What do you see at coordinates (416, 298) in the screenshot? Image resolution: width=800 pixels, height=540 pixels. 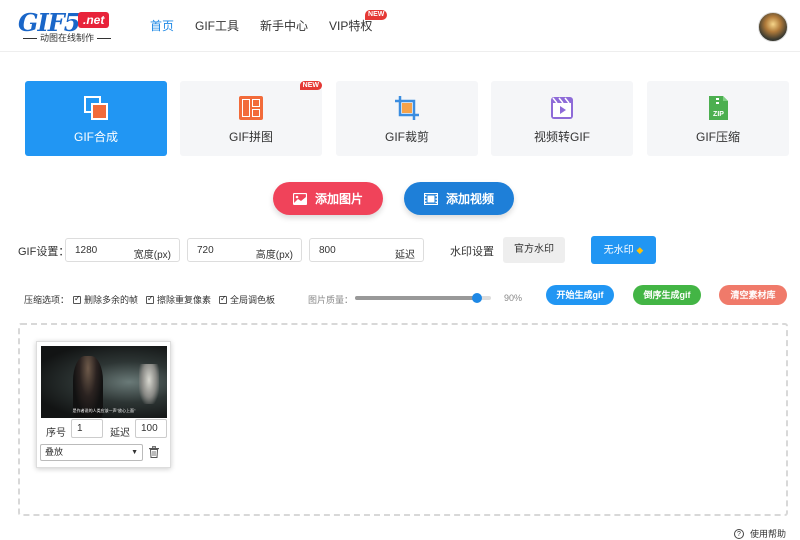 I see `quality-slider-fill` at bounding box center [416, 298].